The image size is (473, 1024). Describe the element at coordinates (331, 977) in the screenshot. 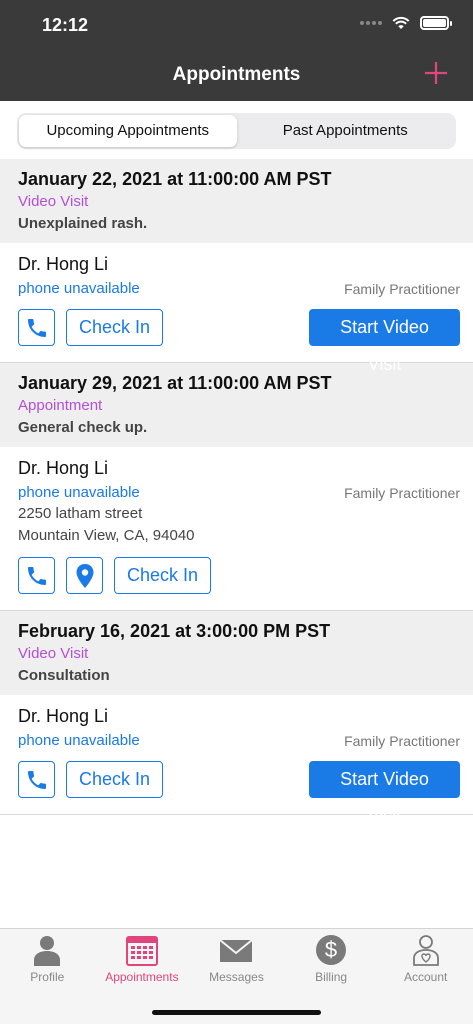

I see `tab-label: Billing` at that location.